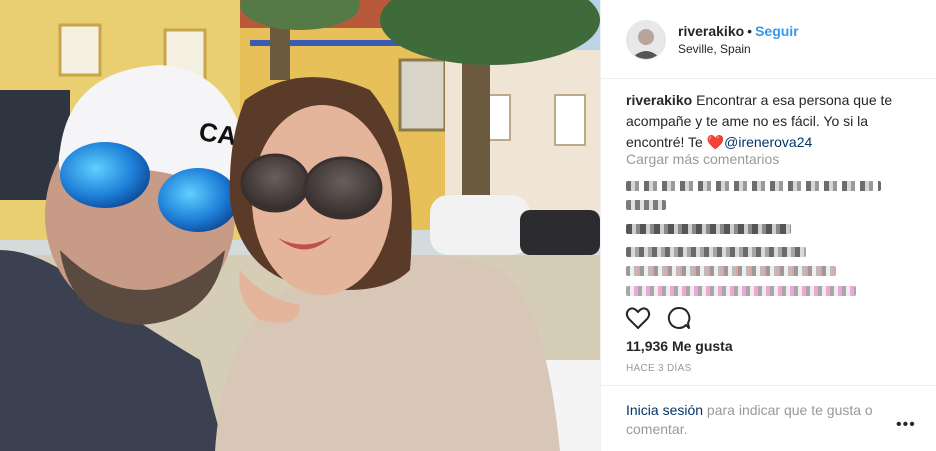 The image size is (936, 451). I want to click on header-username: riverakiko, so click(711, 31).